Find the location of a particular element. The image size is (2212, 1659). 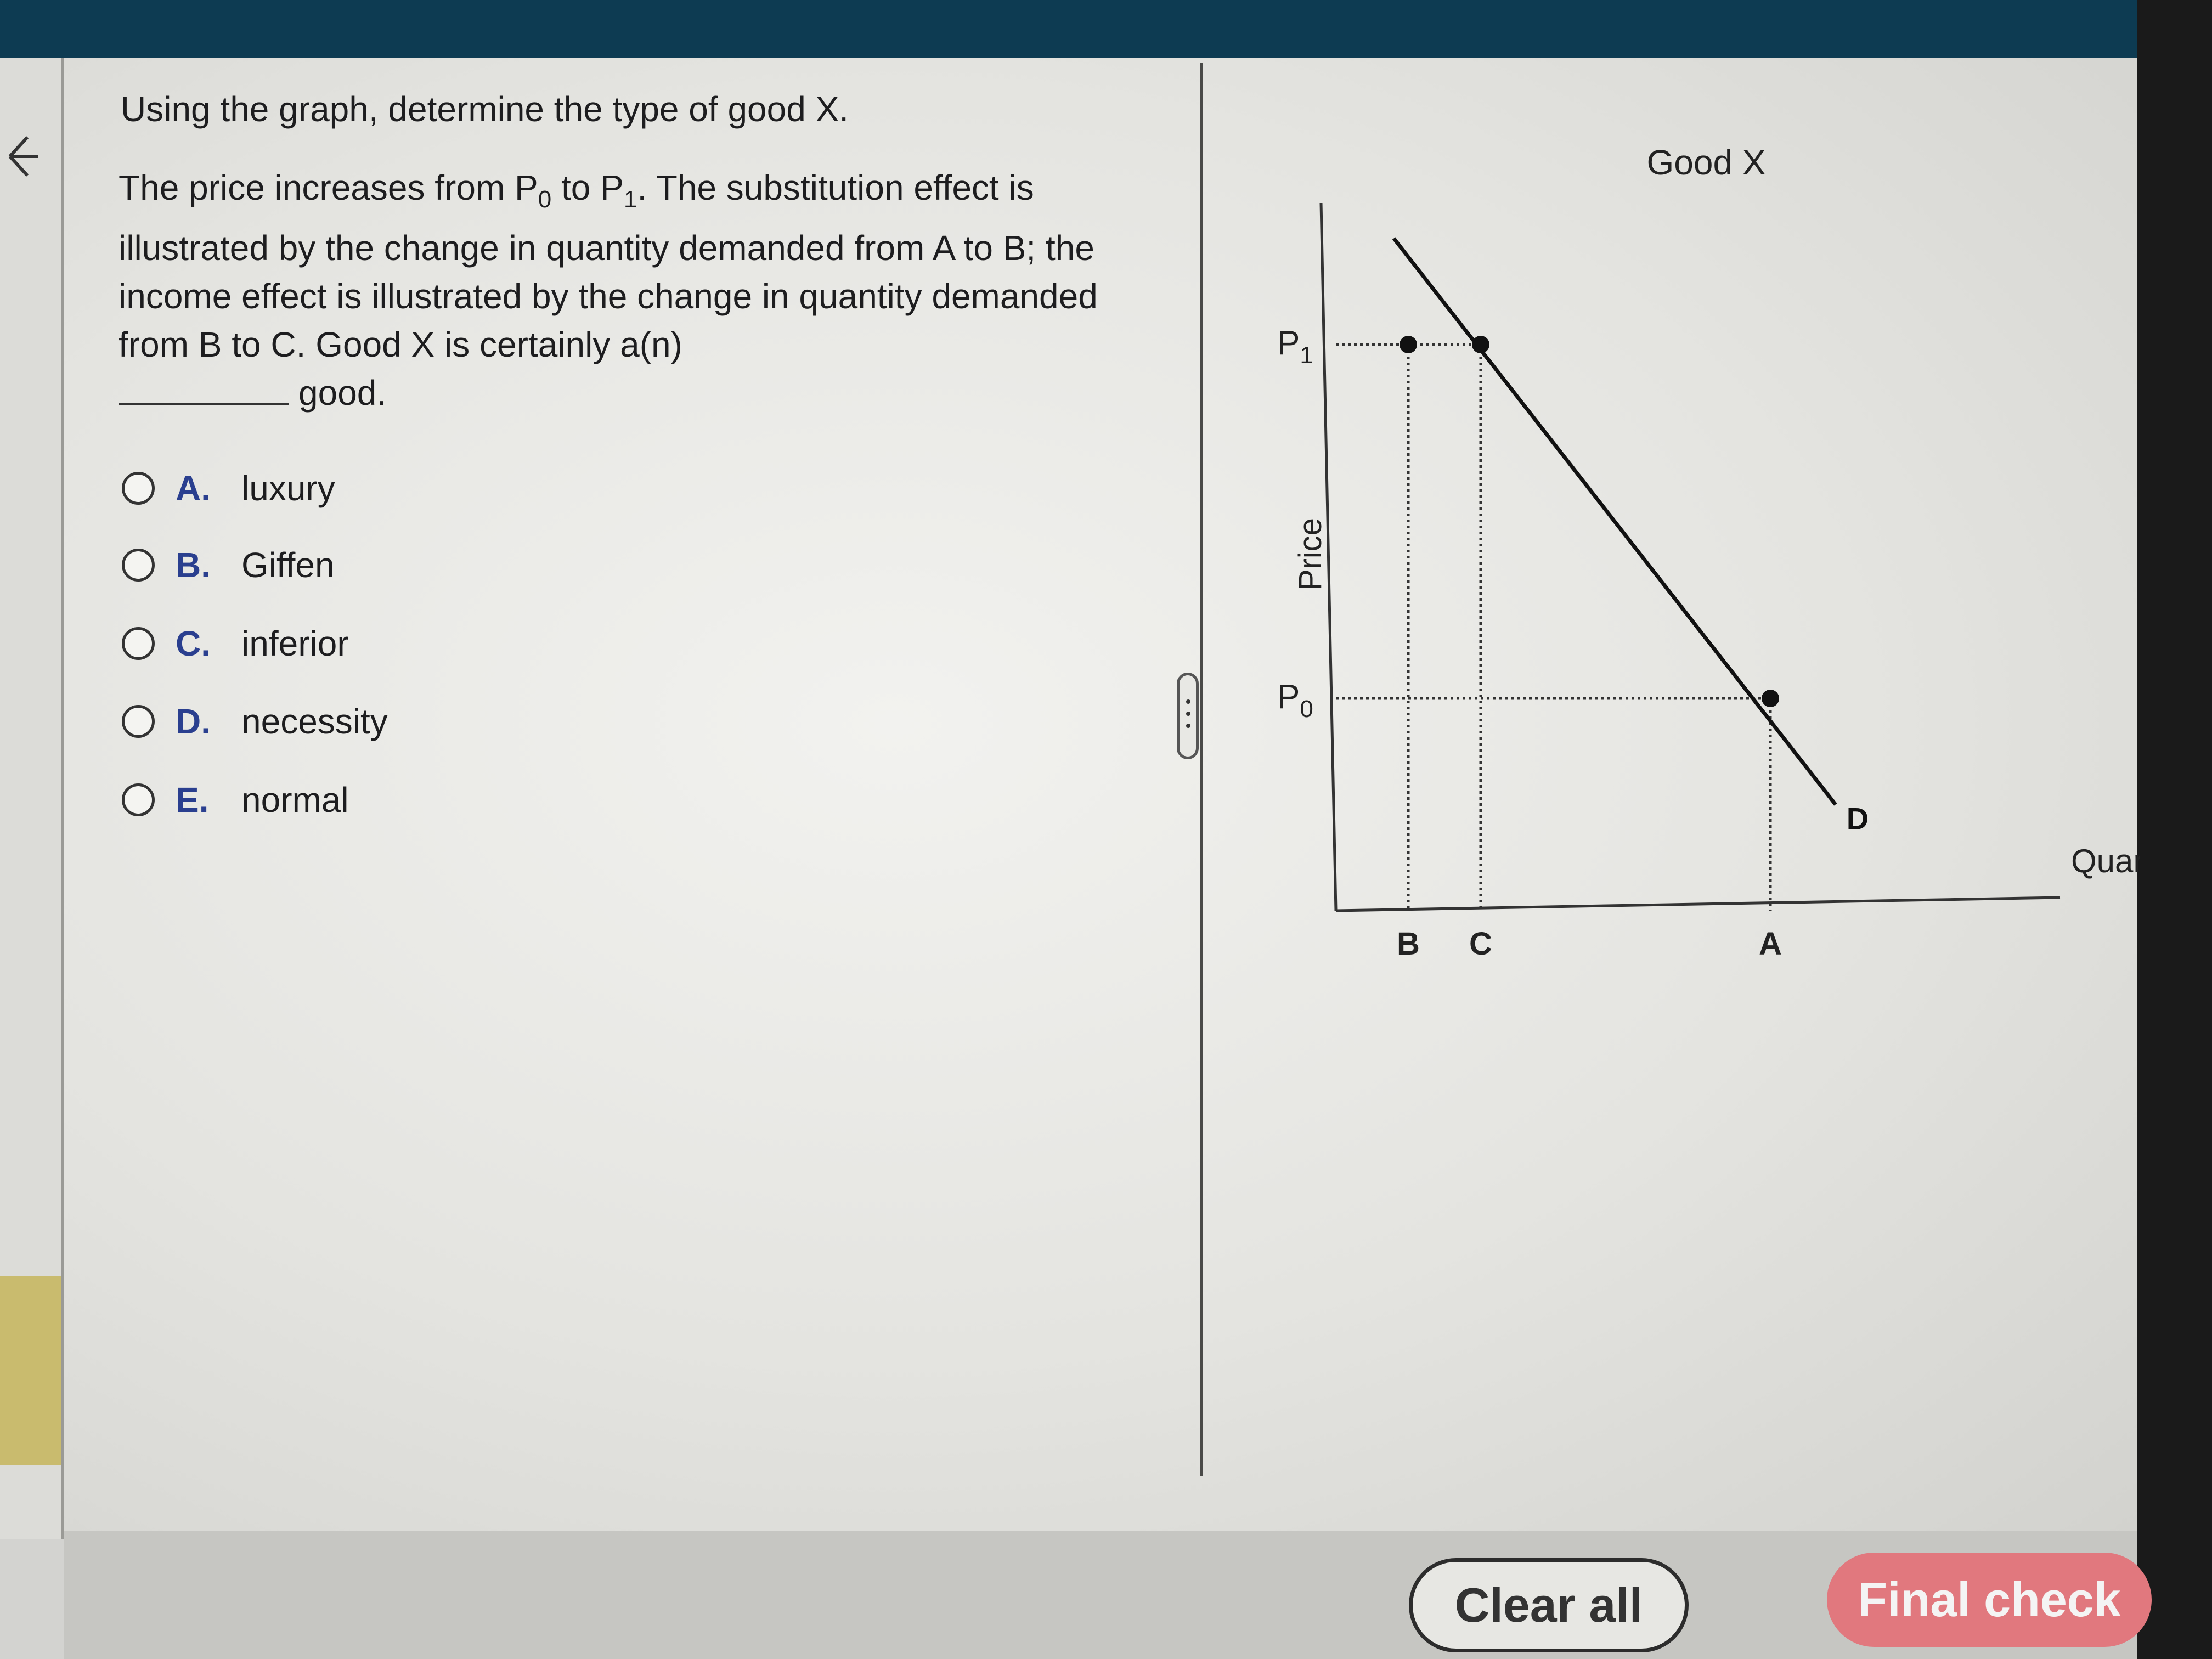

x-axis-label: Quar is located at coordinates (2105, 861).